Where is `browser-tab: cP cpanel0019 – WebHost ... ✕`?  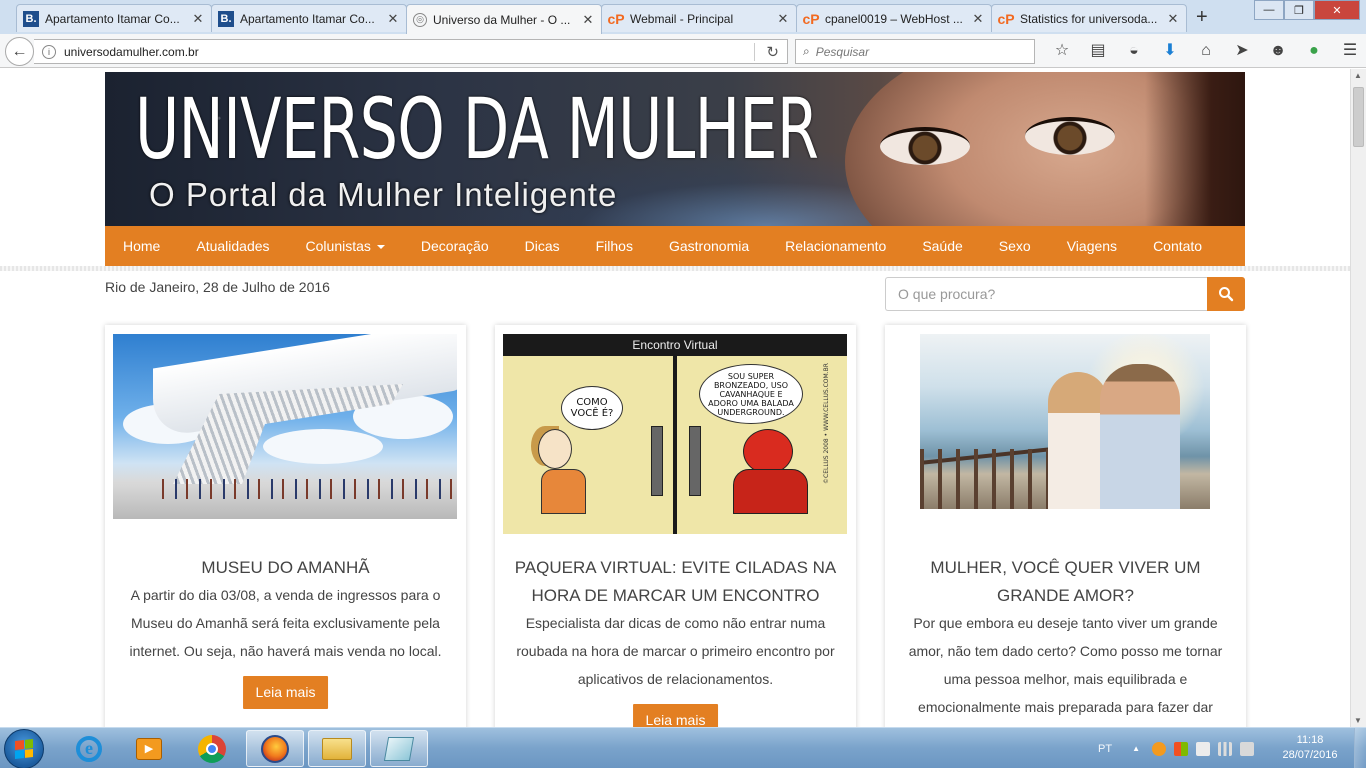
browser-tab: cP cpanel0019 – WebHost ... ✕ is located at coordinates (894, 18).